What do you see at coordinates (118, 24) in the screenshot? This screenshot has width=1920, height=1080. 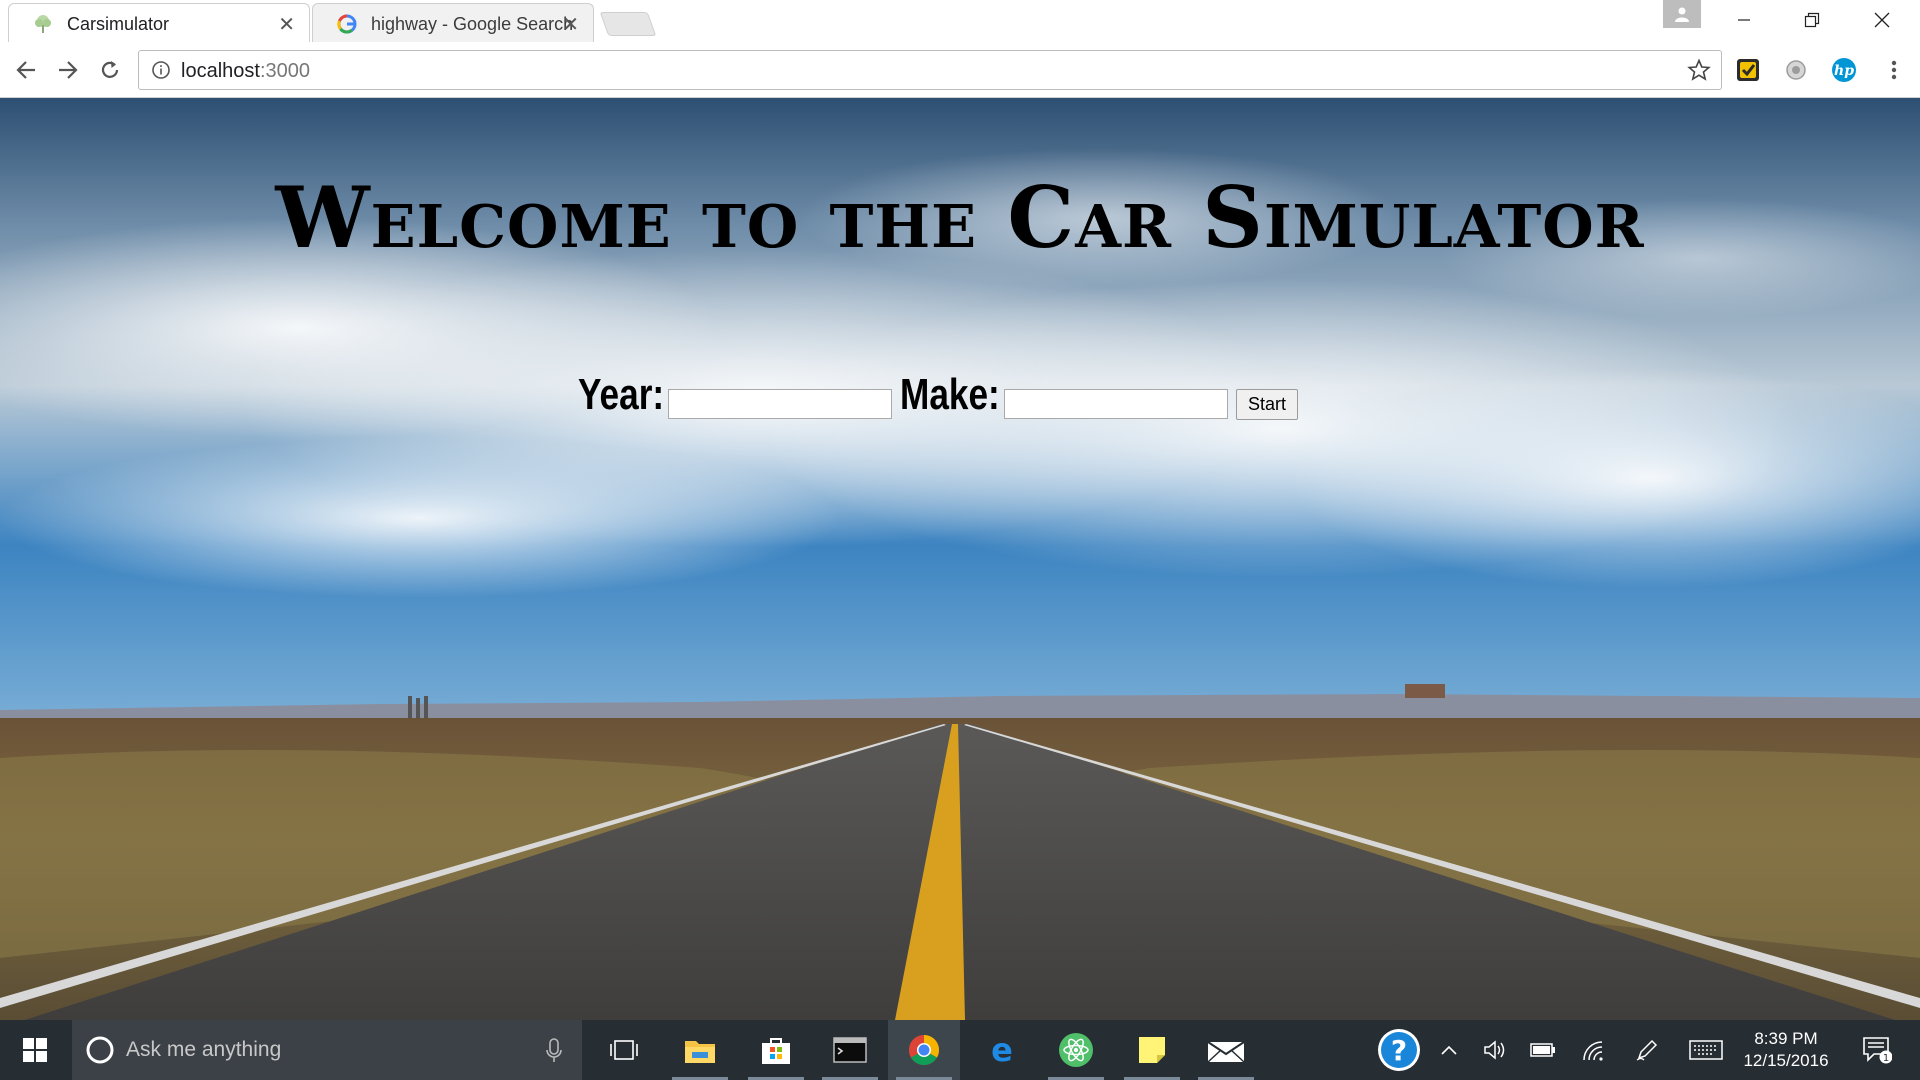 I see `tab-title: Carsimulator` at bounding box center [118, 24].